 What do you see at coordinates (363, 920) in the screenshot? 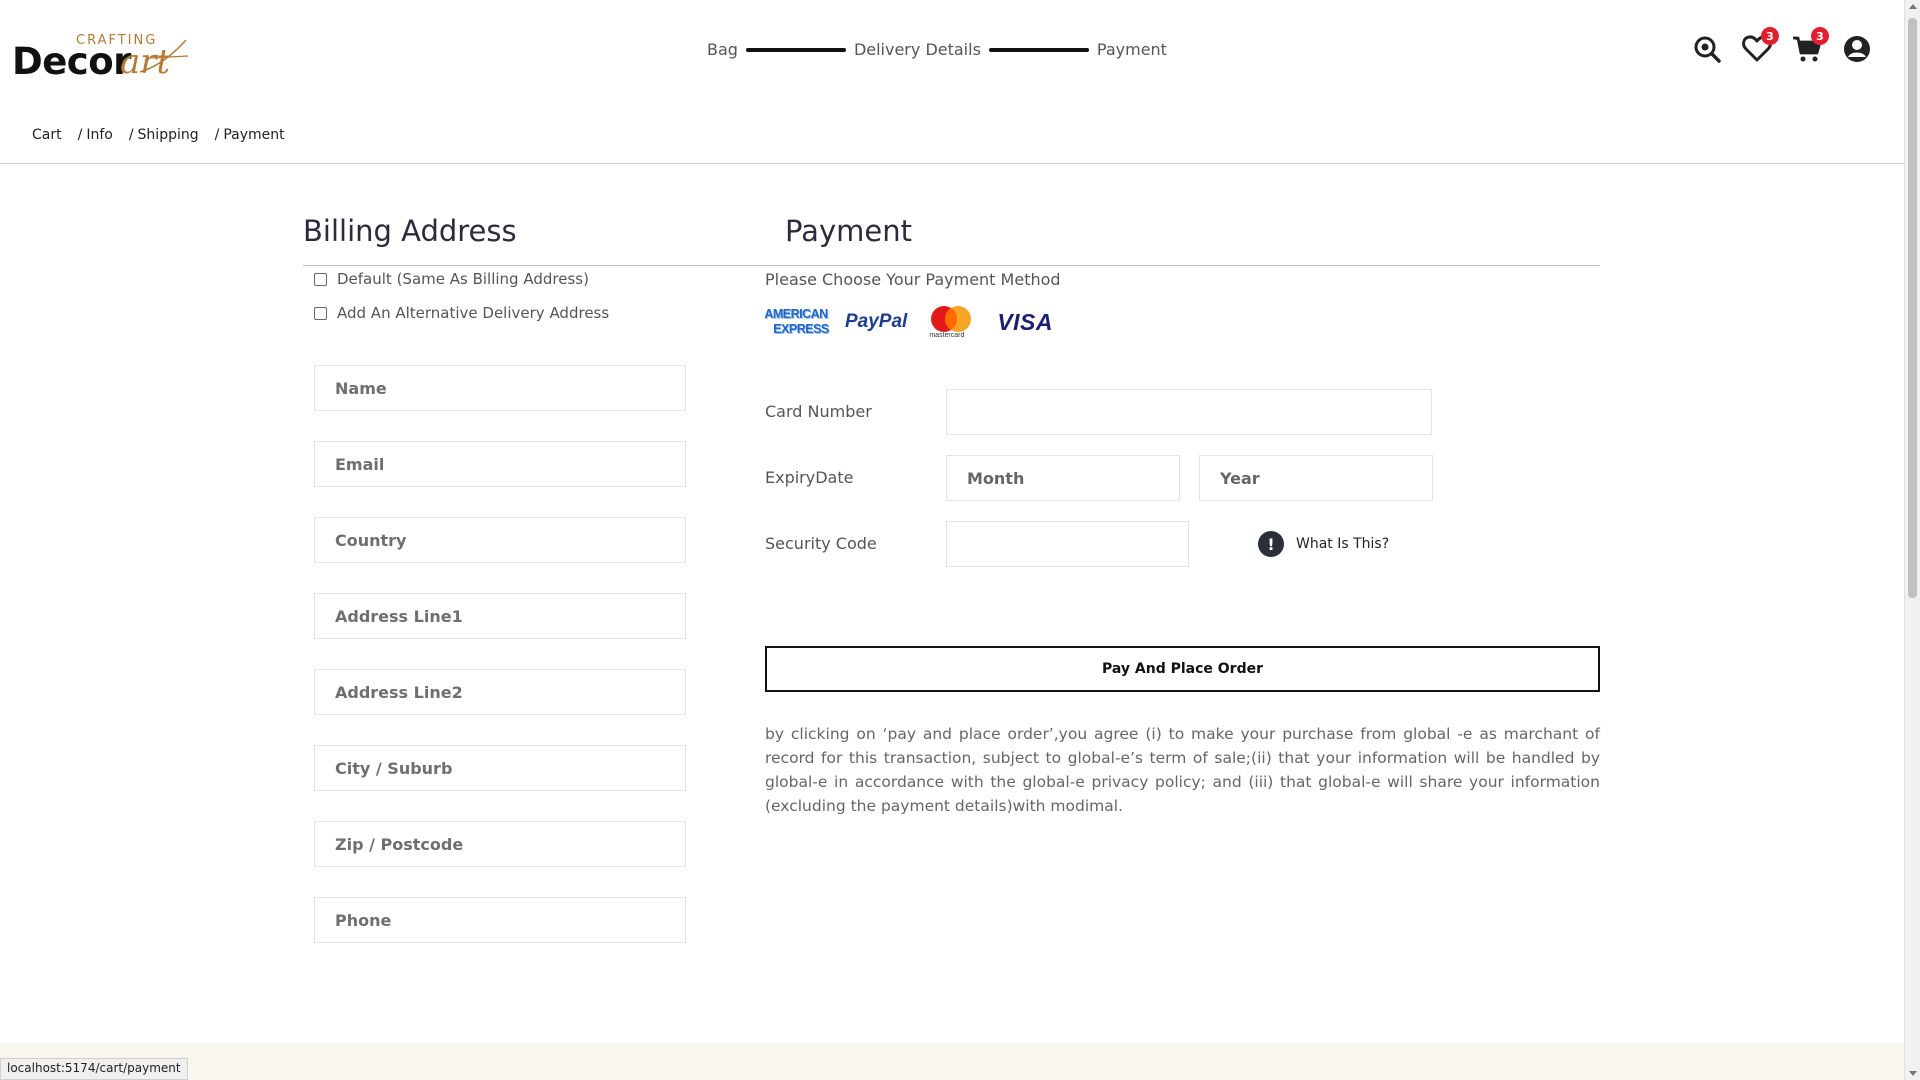
I see `phone-placeholder: Phone` at bounding box center [363, 920].